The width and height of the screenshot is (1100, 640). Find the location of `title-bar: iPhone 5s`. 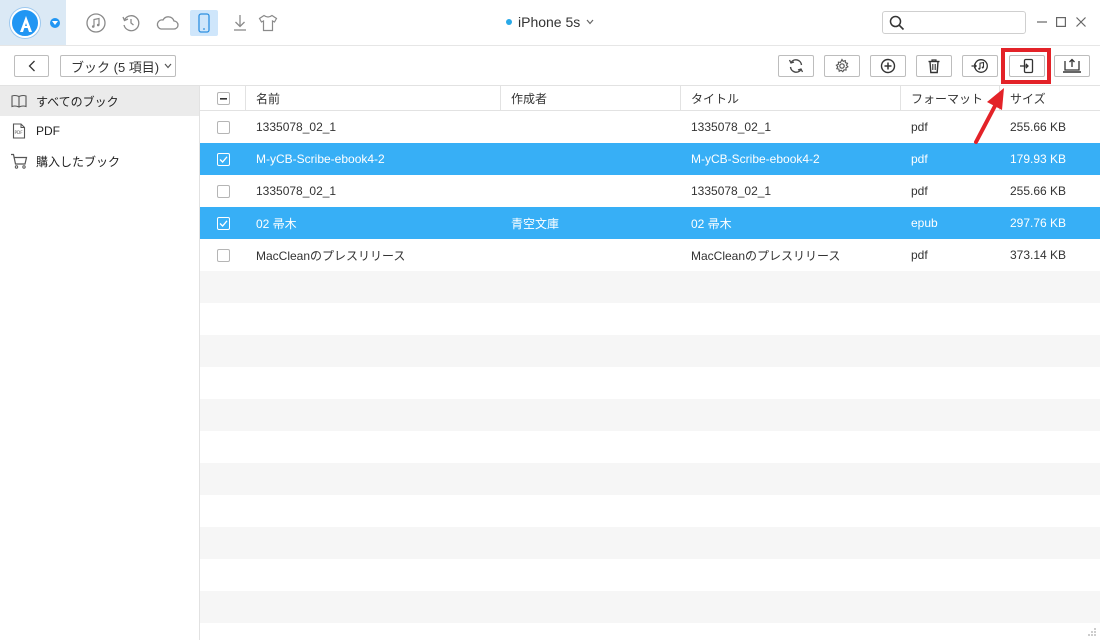

title-bar: iPhone 5s is located at coordinates (550, 23).